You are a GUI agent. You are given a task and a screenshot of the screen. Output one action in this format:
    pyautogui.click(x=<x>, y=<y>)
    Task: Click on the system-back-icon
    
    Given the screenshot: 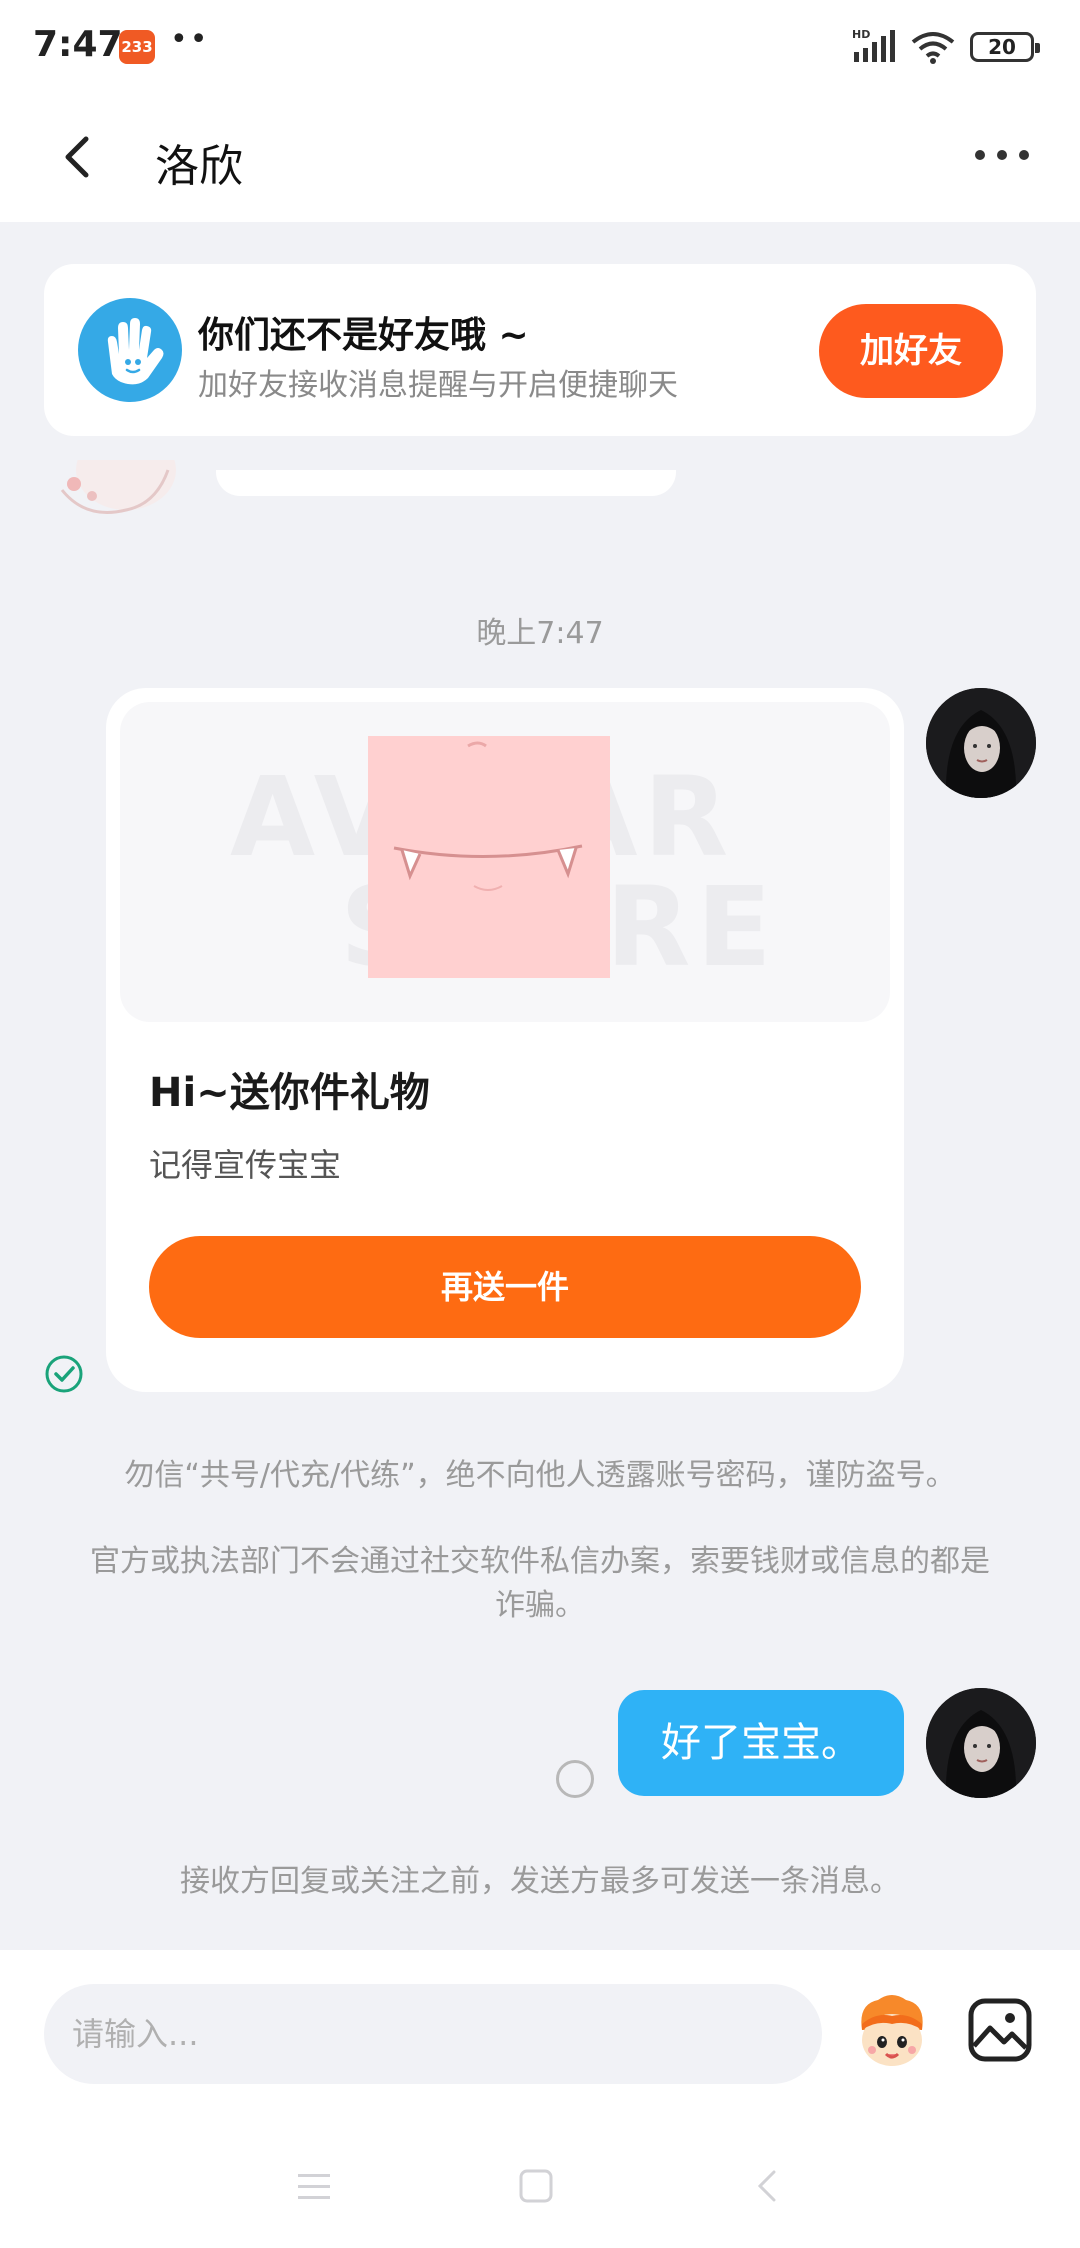 What is the action you would take?
    pyautogui.click(x=767, y=2186)
    